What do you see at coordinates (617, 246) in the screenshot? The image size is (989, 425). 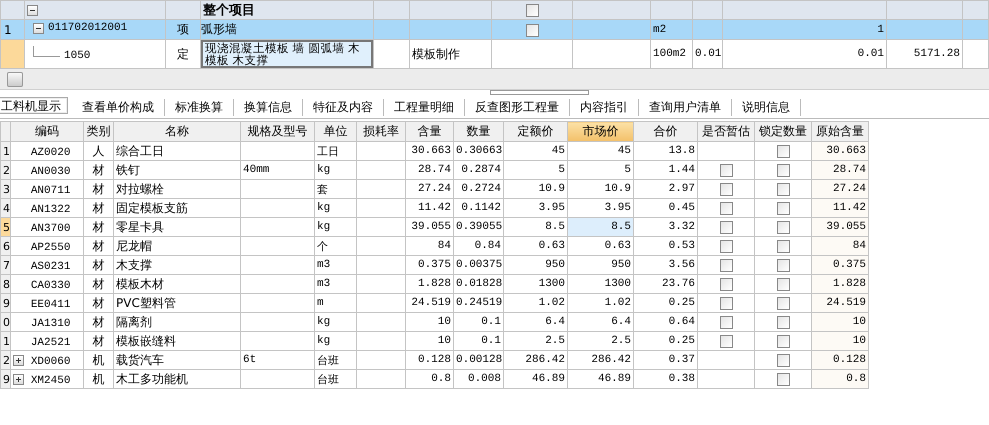 I see `market-price-cell: 0.63` at bounding box center [617, 246].